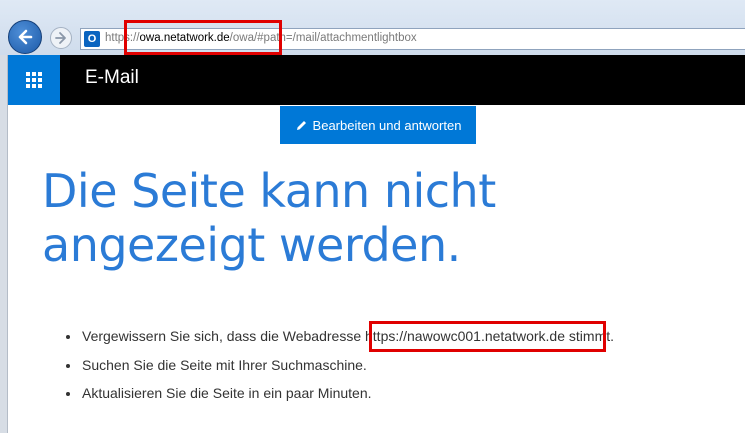 Image resolution: width=745 pixels, height=433 pixels. What do you see at coordinates (387, 125) in the screenshot?
I see `edit-and-reply-label: Bearbeiten und antworten` at bounding box center [387, 125].